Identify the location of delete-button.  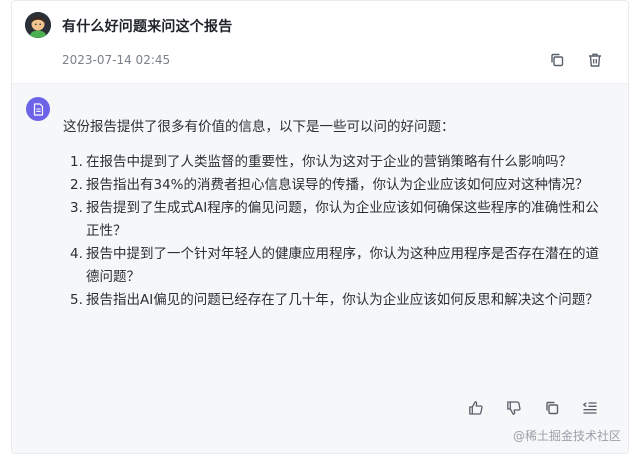
(595, 60).